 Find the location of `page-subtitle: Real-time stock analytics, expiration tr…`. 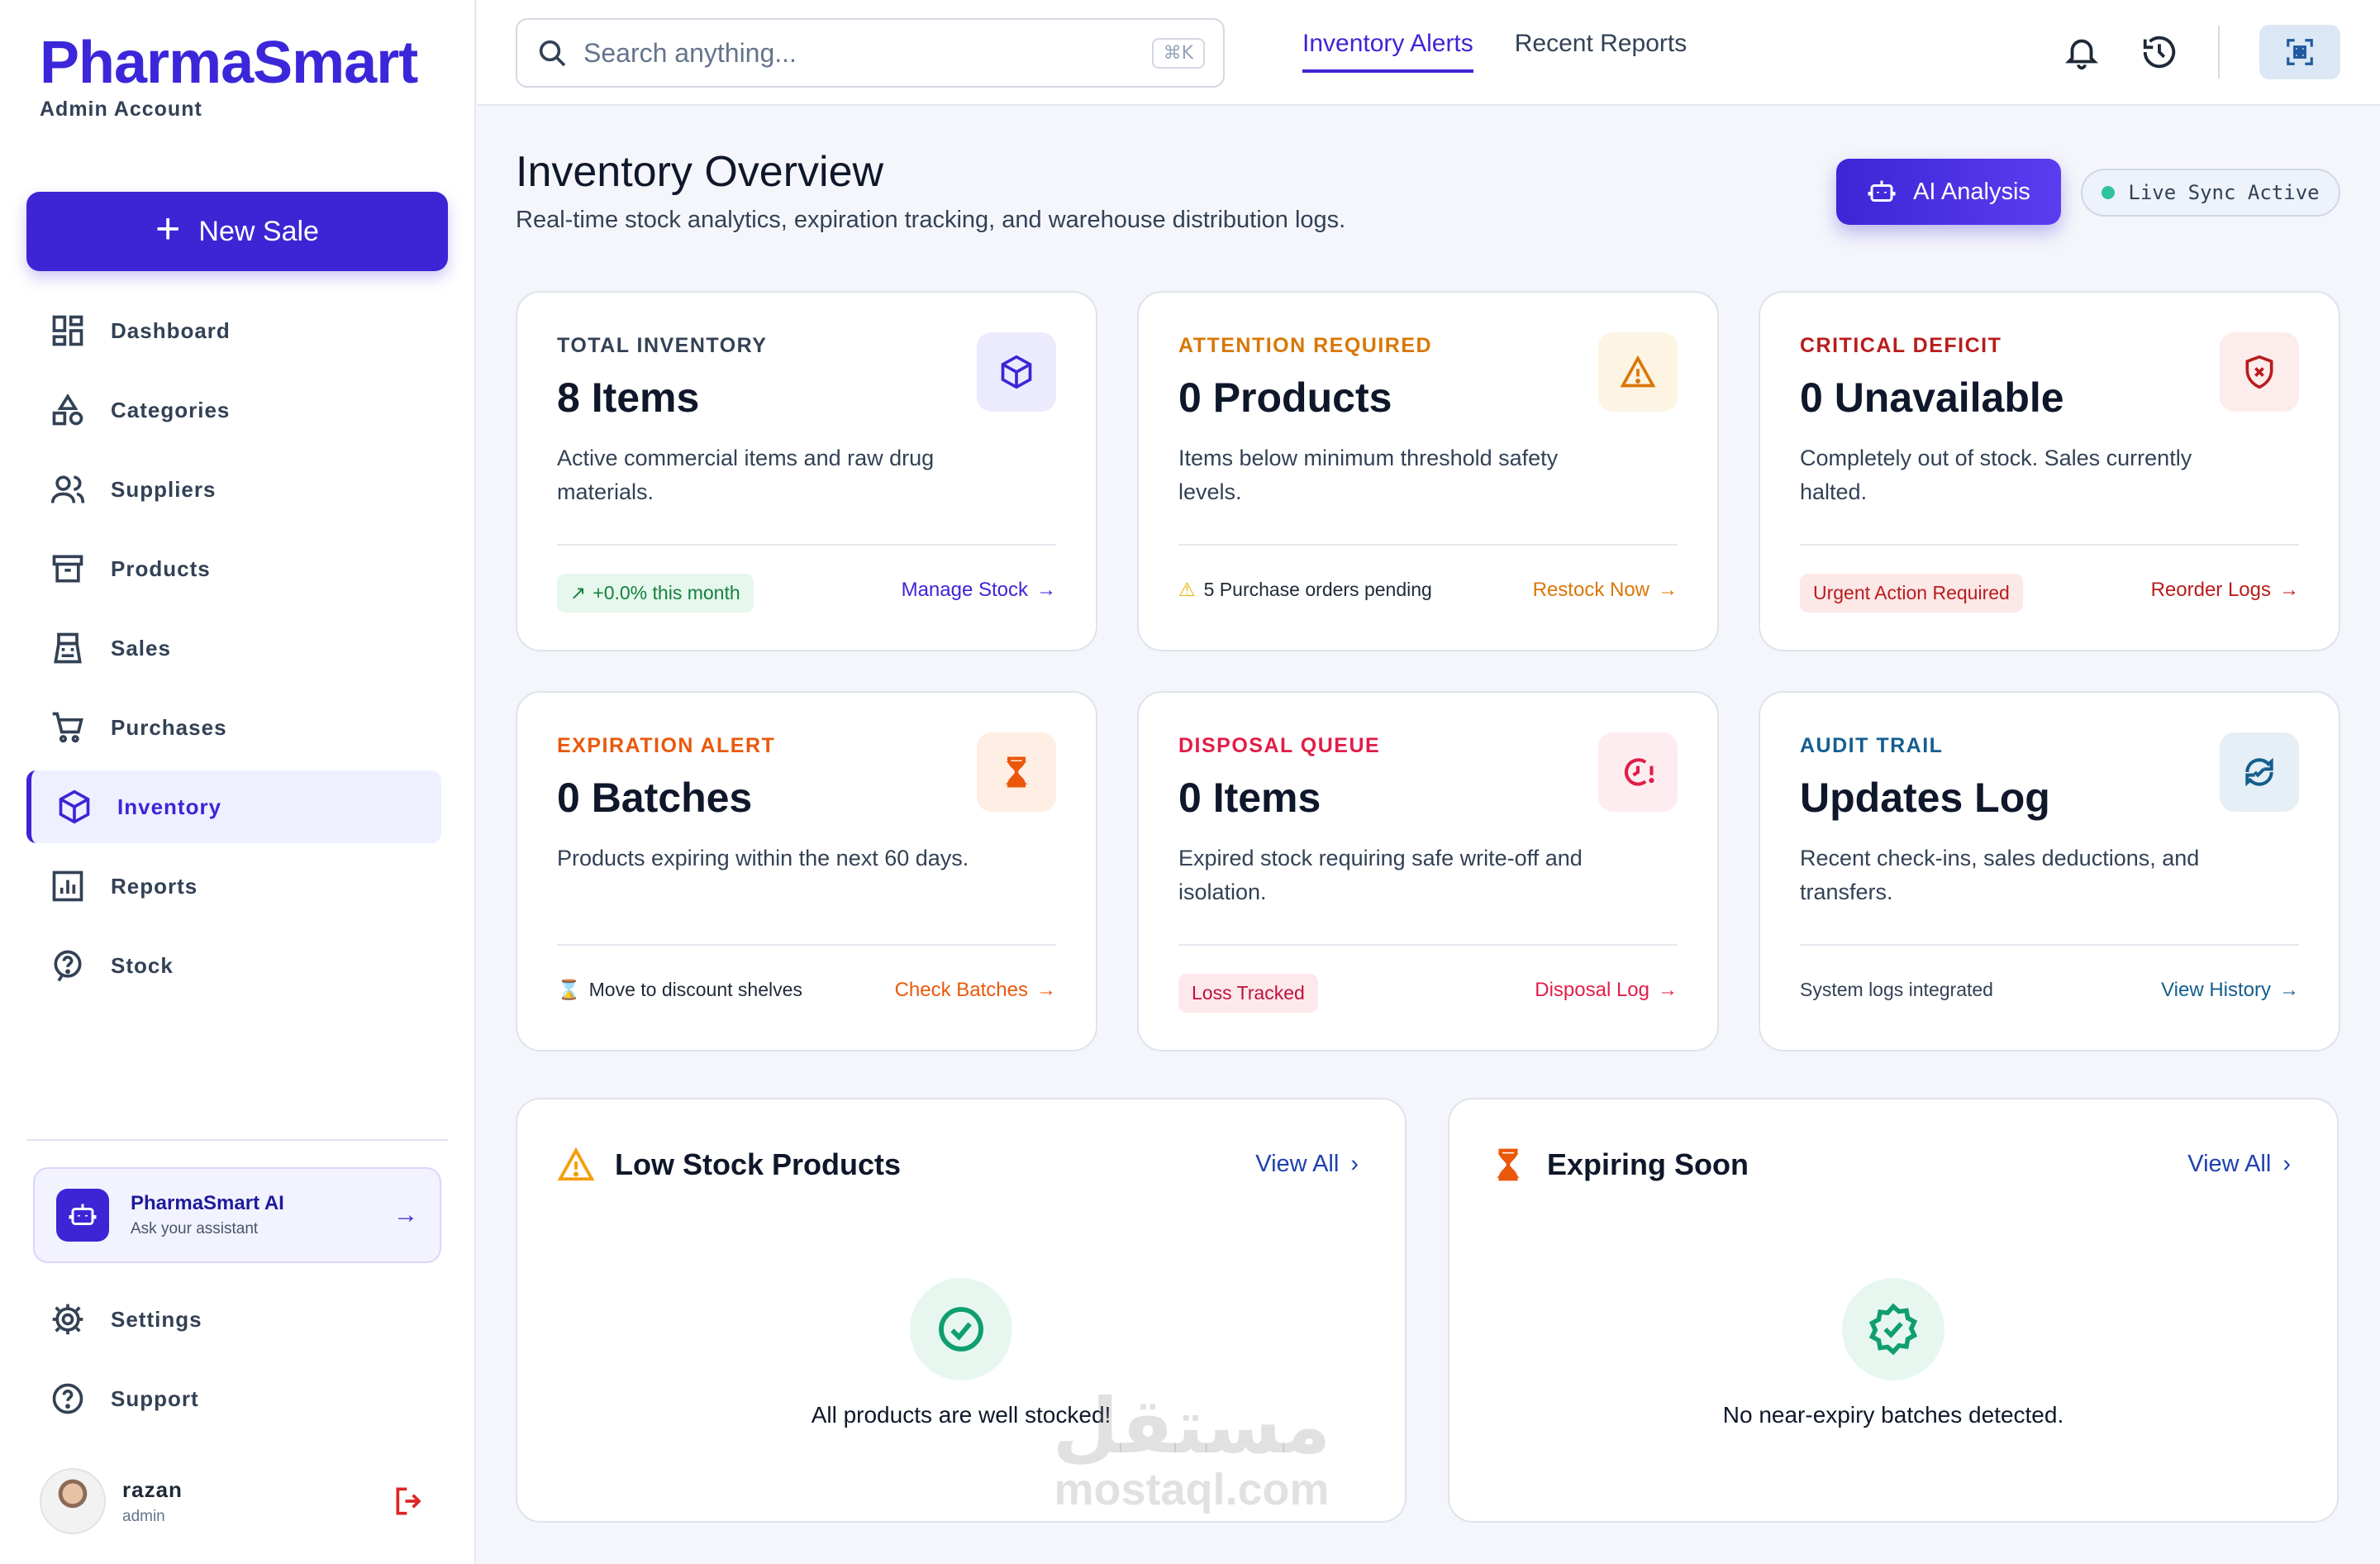

page-subtitle: Real-time stock analytics, expiration tr… is located at coordinates (931, 220).